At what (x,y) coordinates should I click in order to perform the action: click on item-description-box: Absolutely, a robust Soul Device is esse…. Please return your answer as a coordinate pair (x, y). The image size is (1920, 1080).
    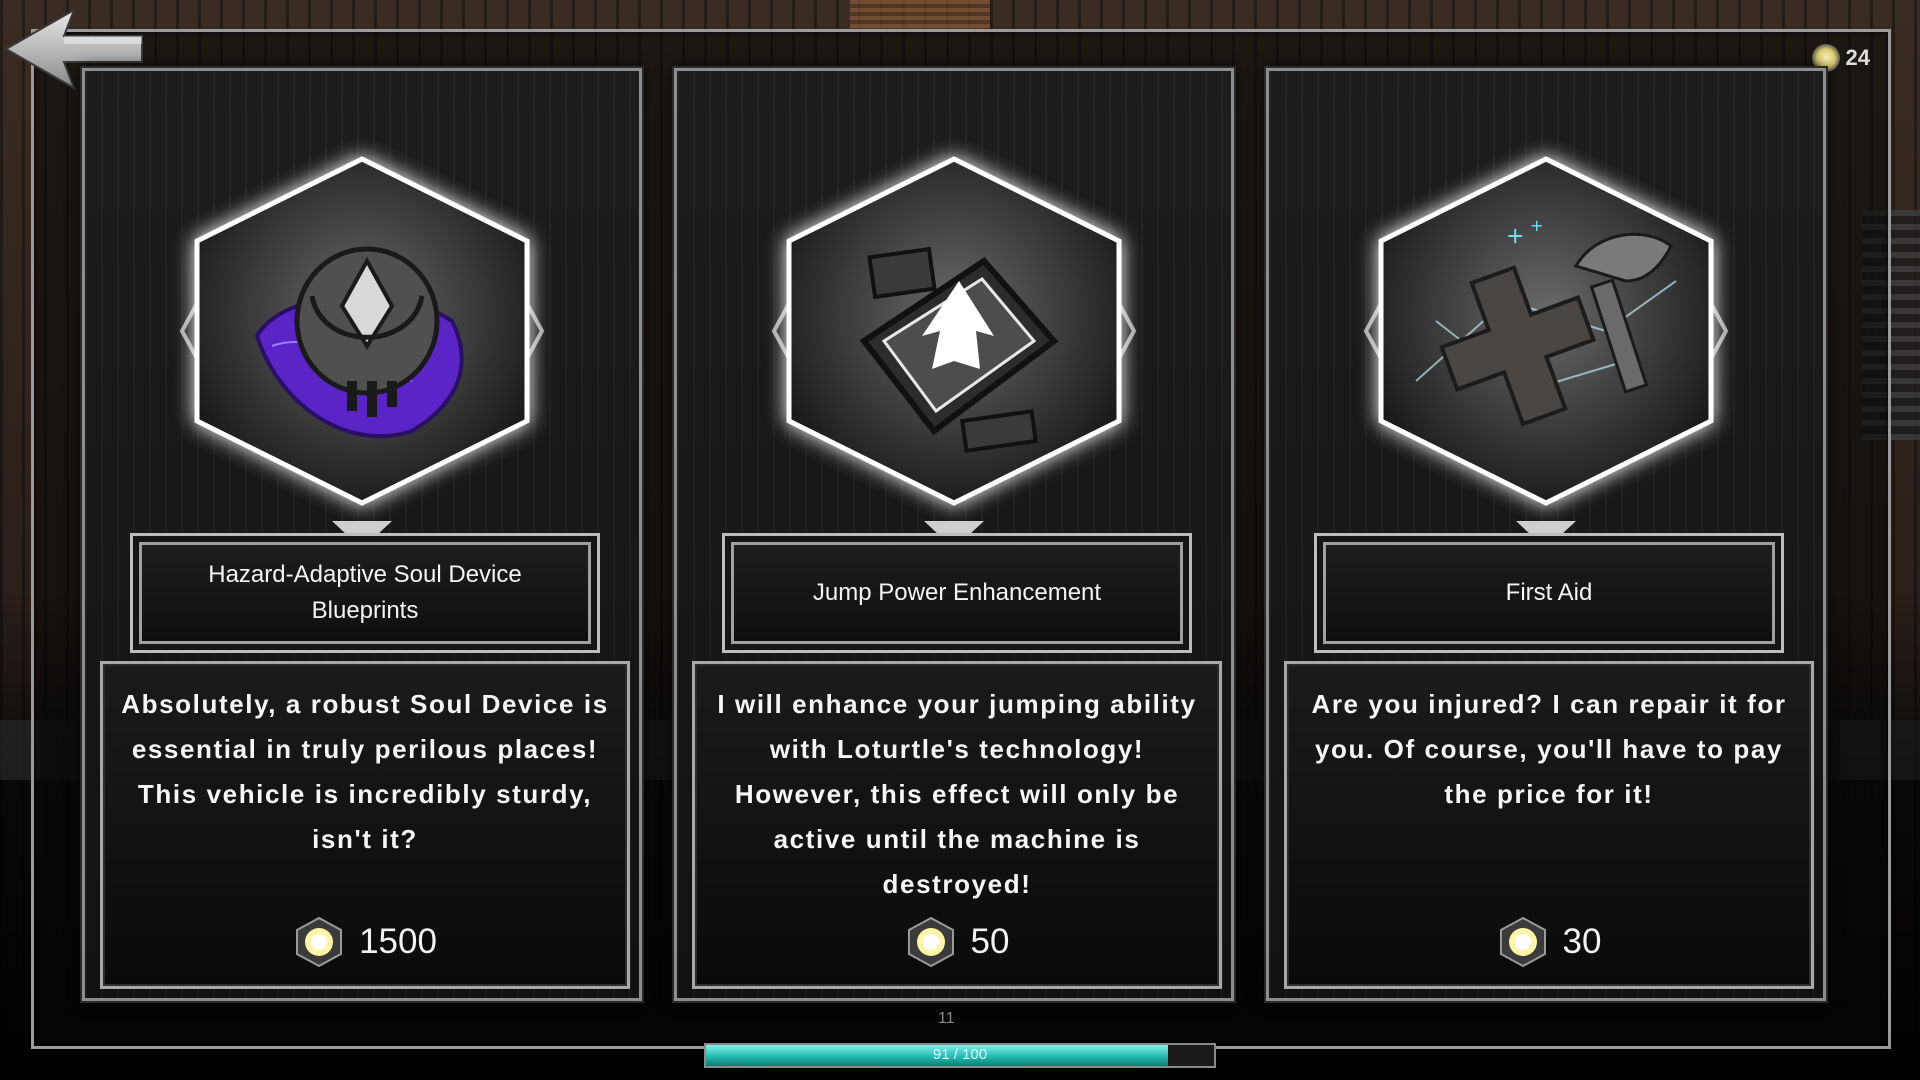
    Looking at the image, I should click on (365, 825).